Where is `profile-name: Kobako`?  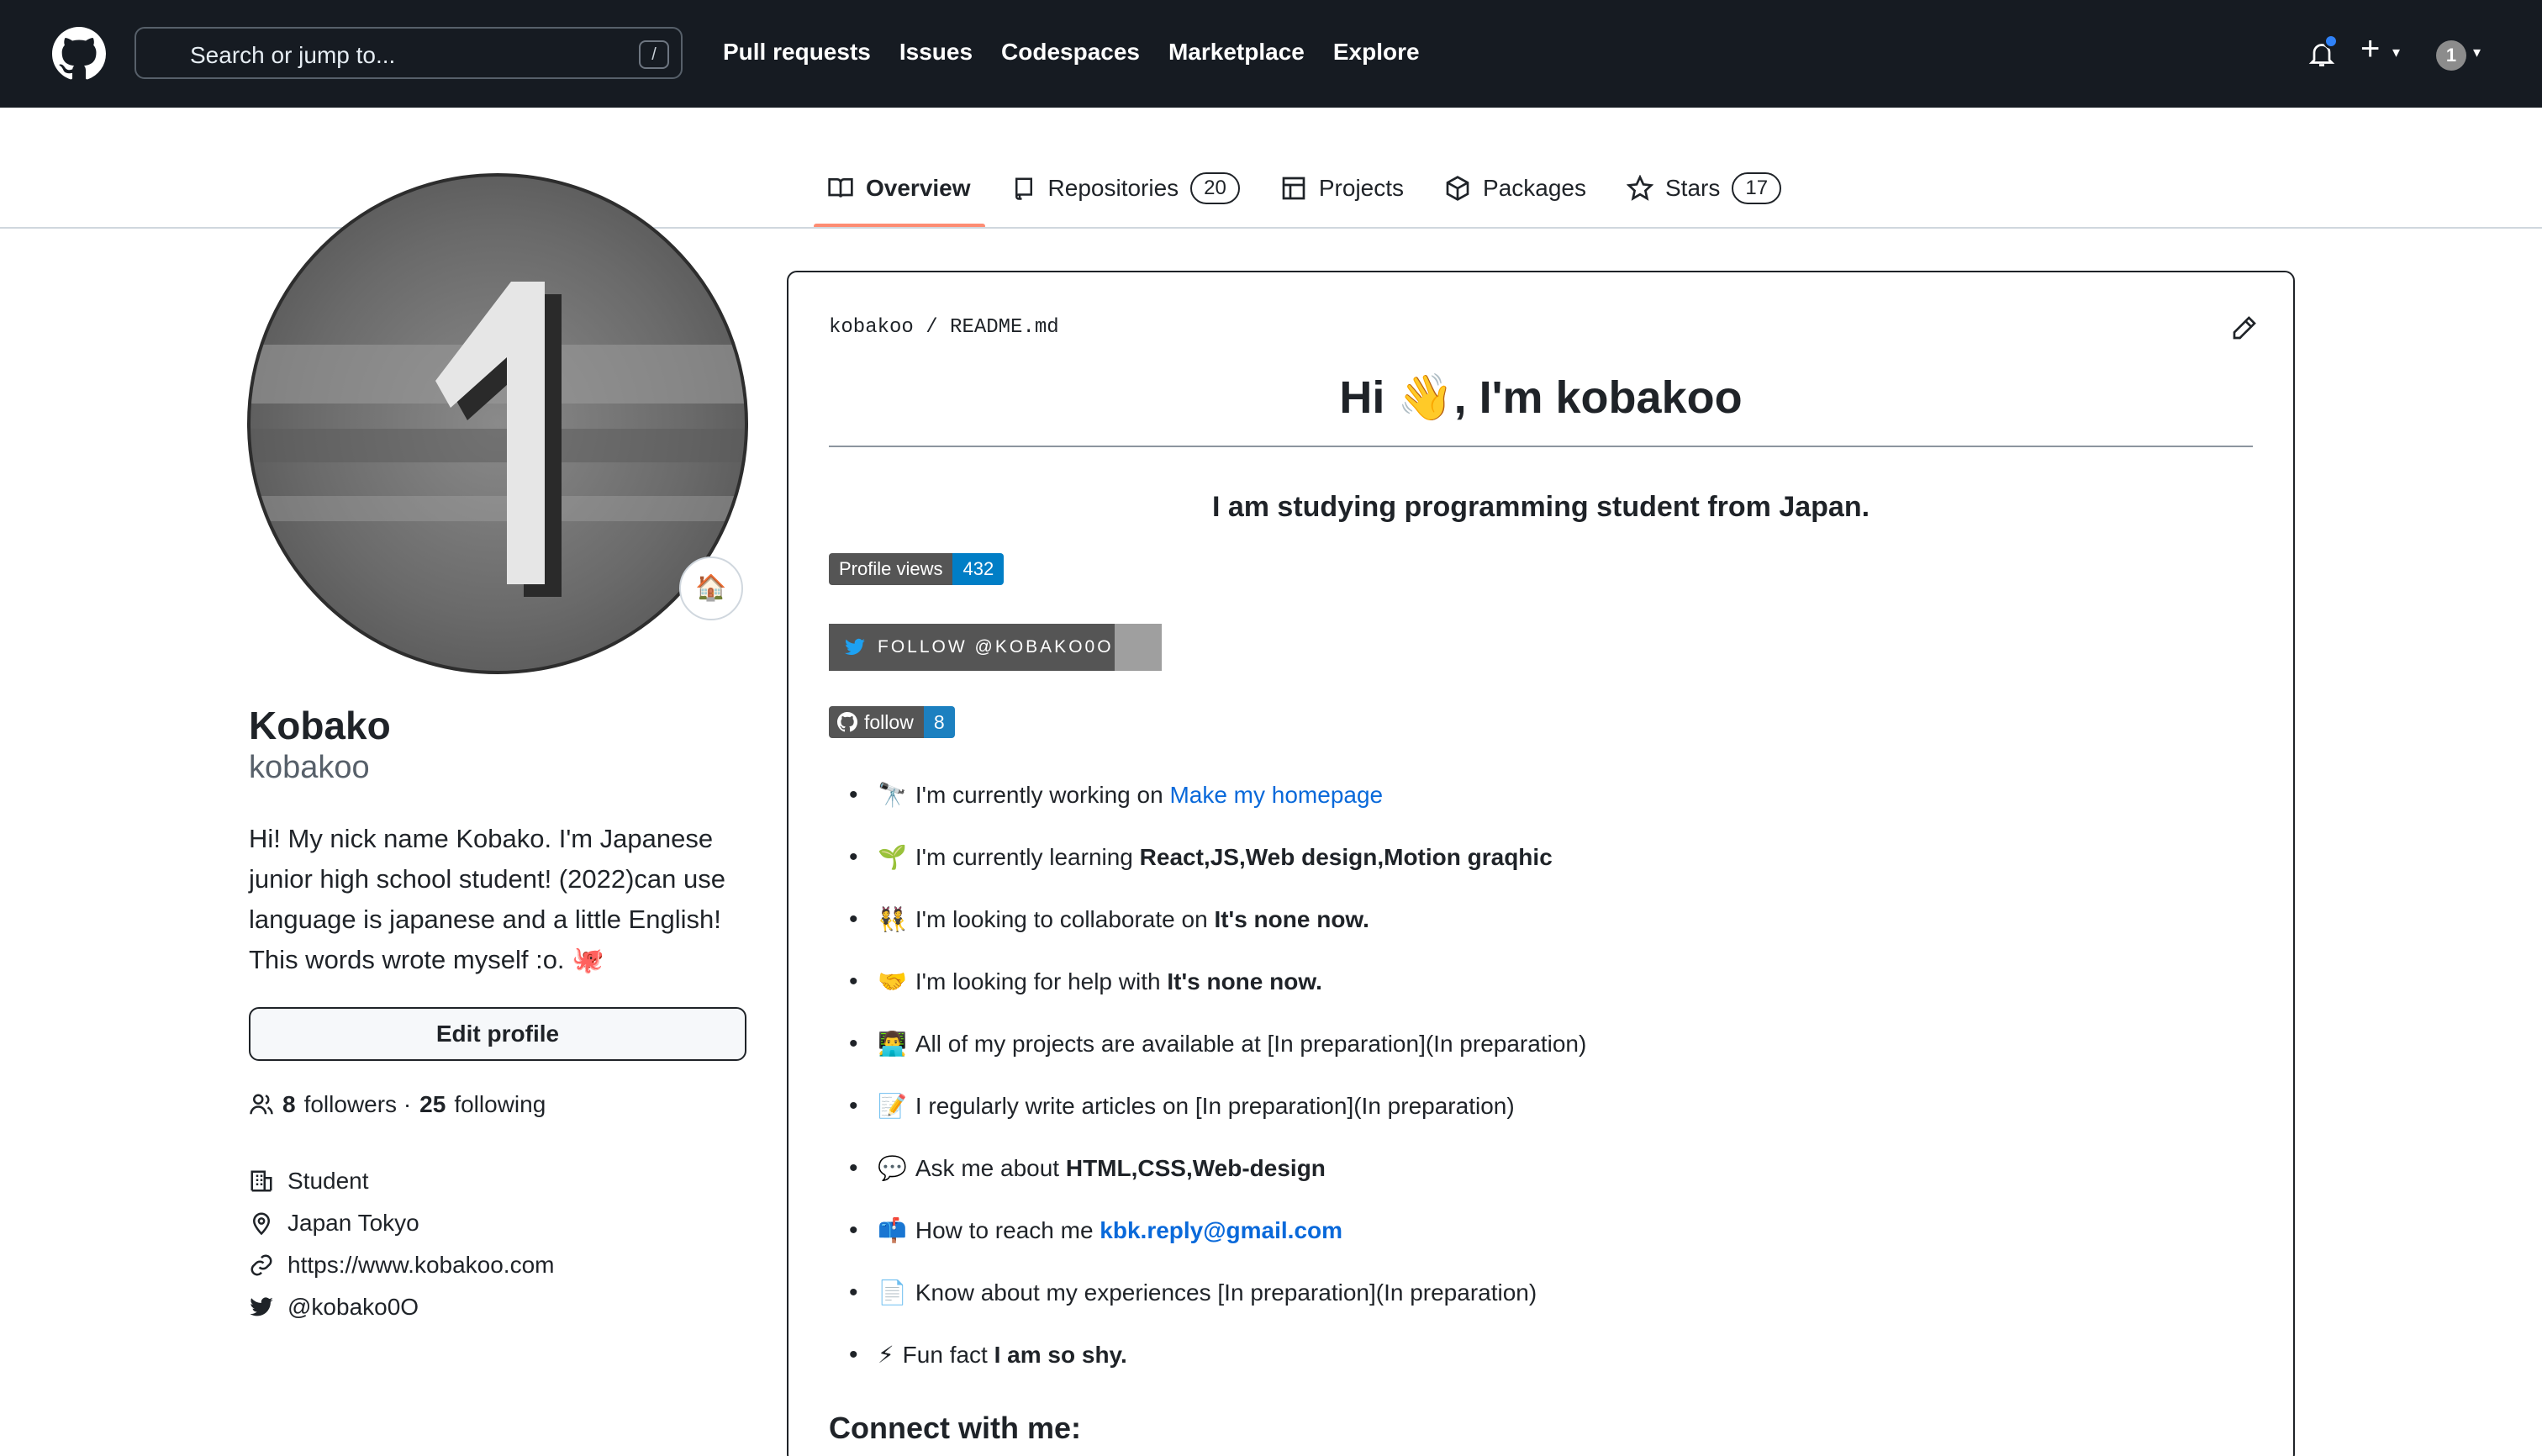 profile-name: Kobako is located at coordinates (320, 725).